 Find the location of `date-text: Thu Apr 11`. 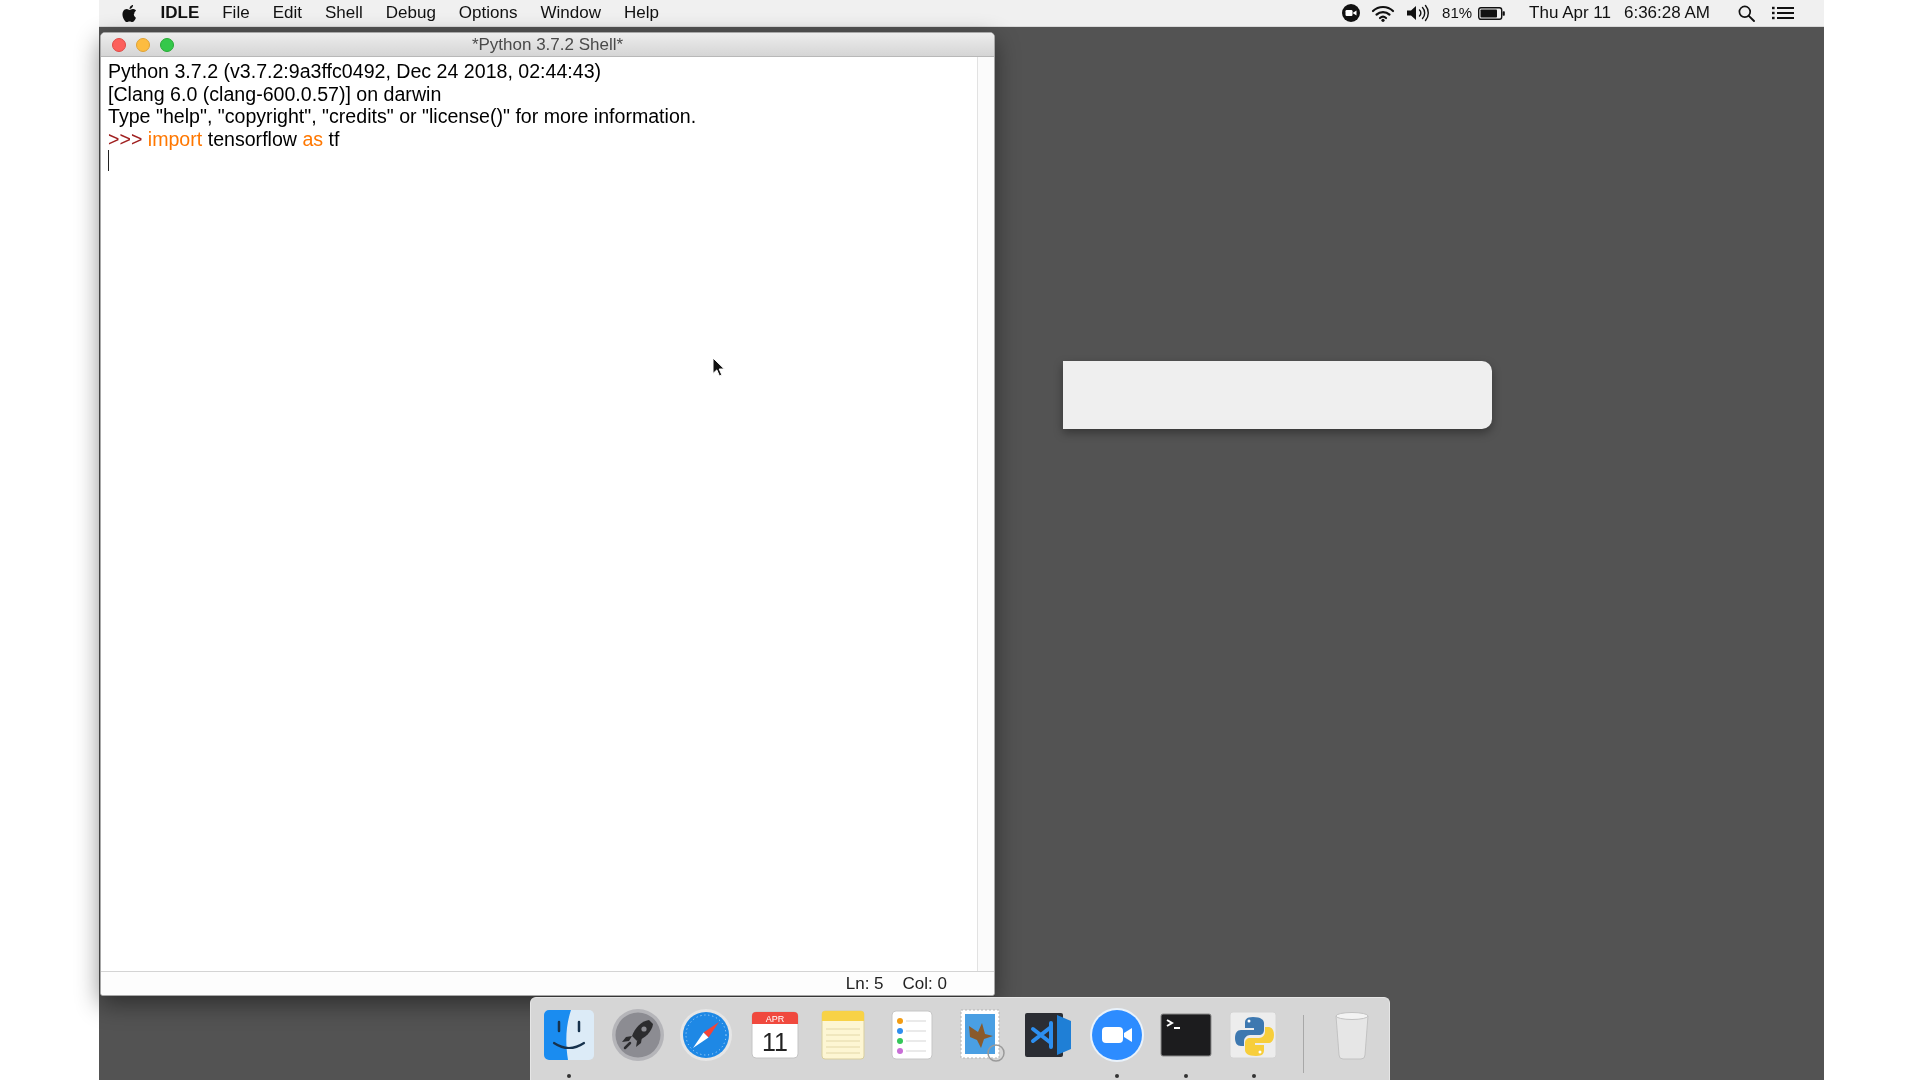

date-text: Thu Apr 11 is located at coordinates (1570, 13).